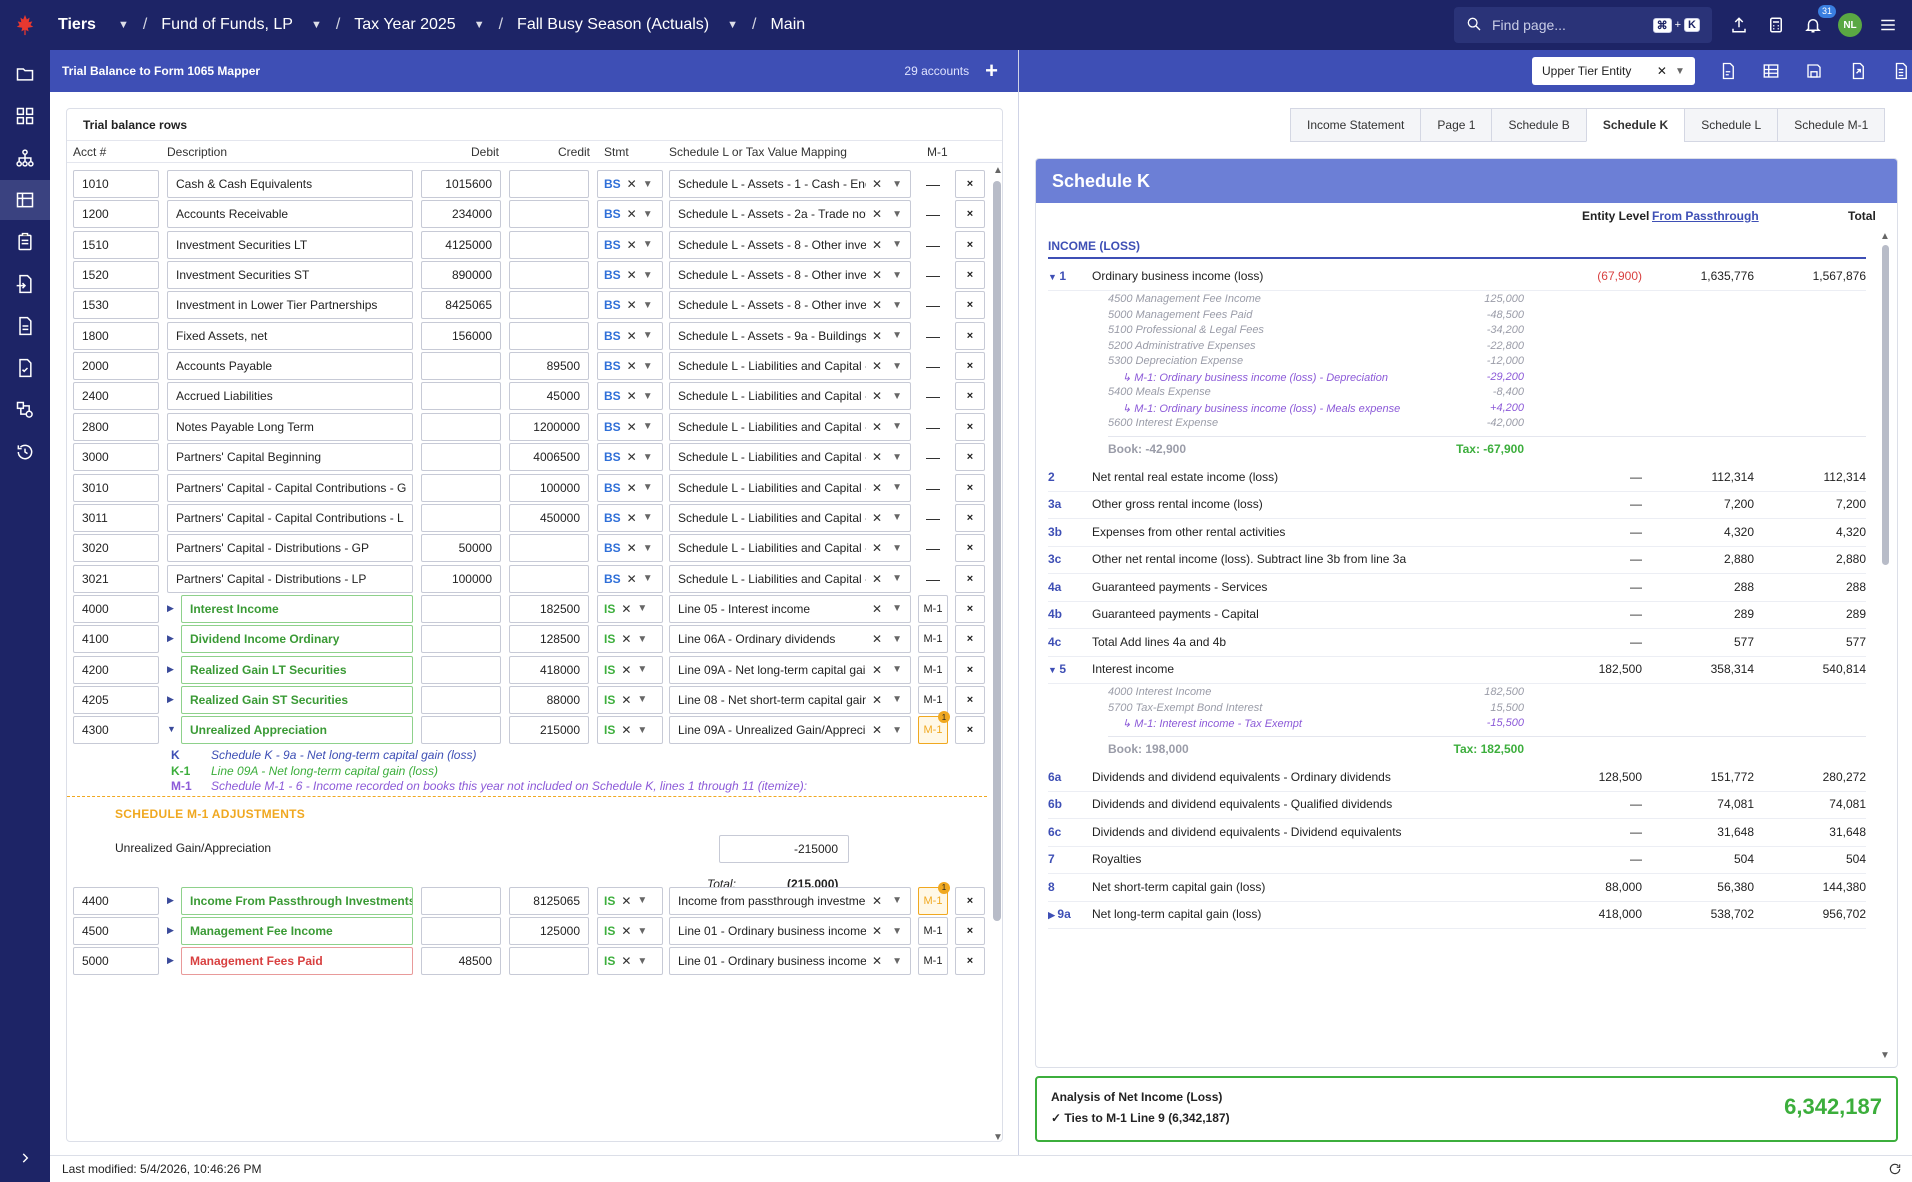 This screenshot has height=1182, width=1912. I want to click on debit-field: 156000, so click(461, 335).